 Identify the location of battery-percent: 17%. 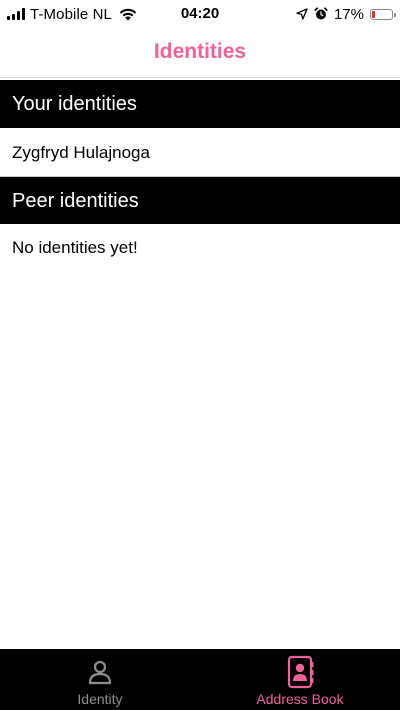
(348, 14).